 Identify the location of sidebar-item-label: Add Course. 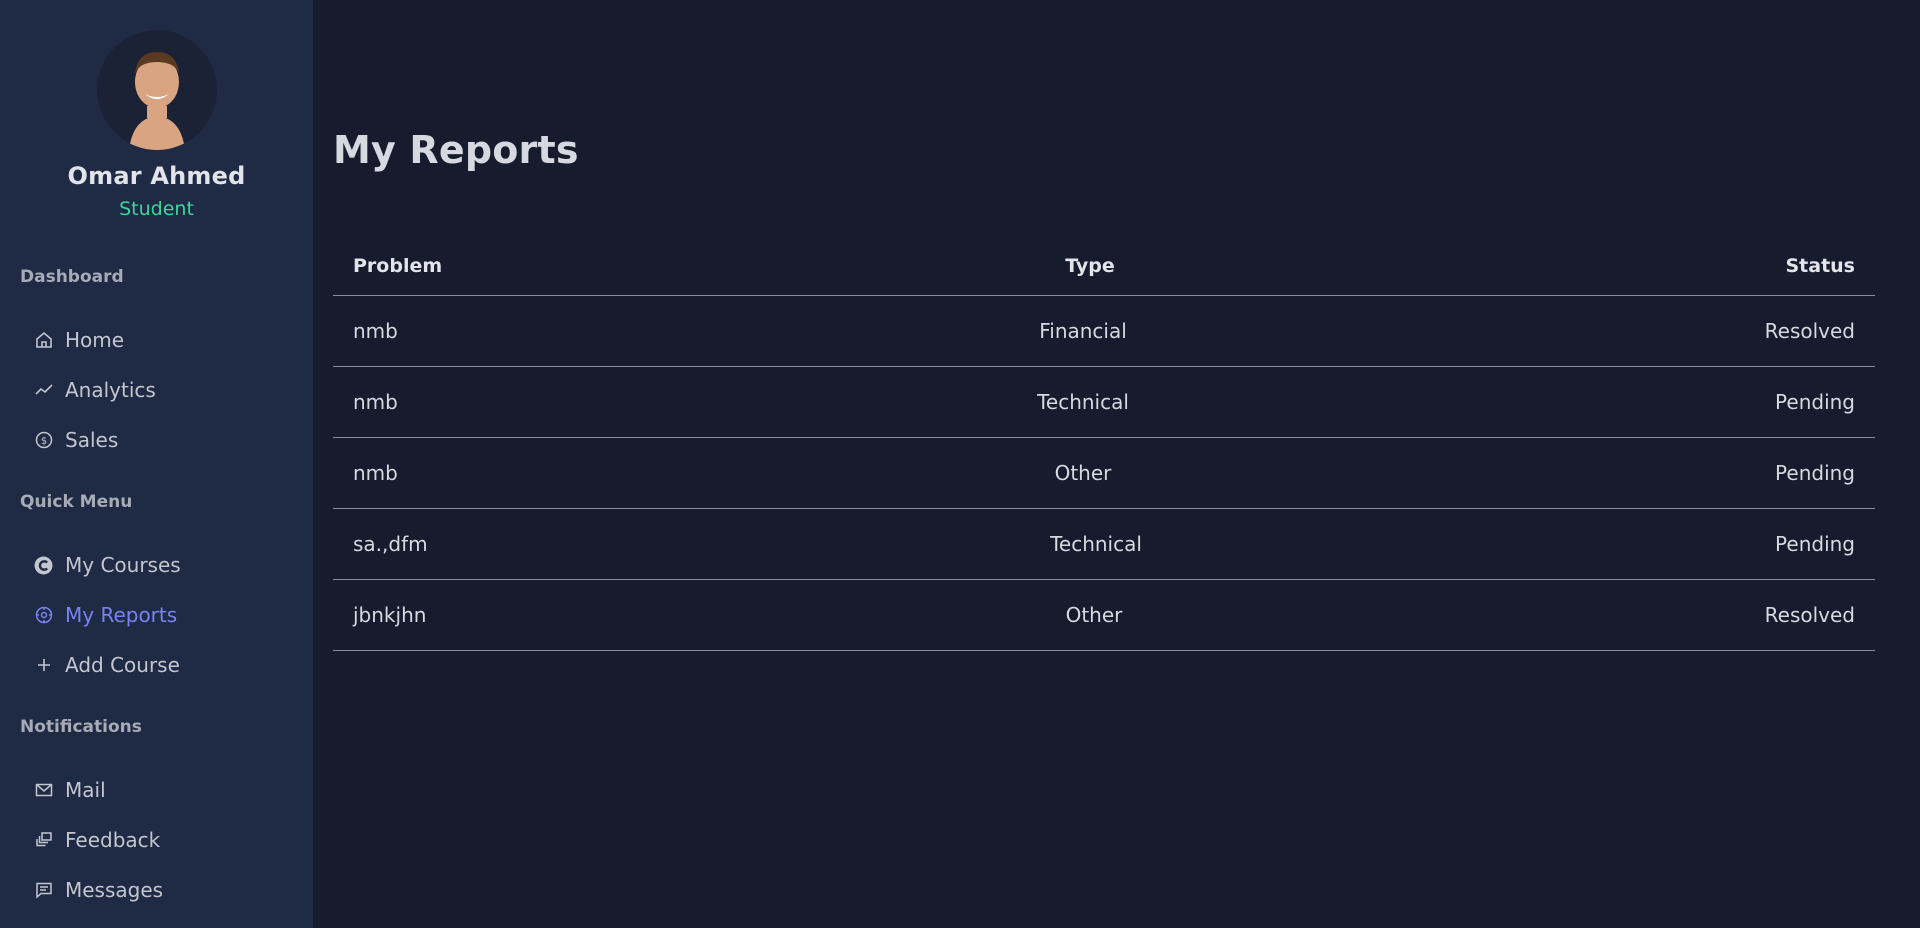
(122, 665).